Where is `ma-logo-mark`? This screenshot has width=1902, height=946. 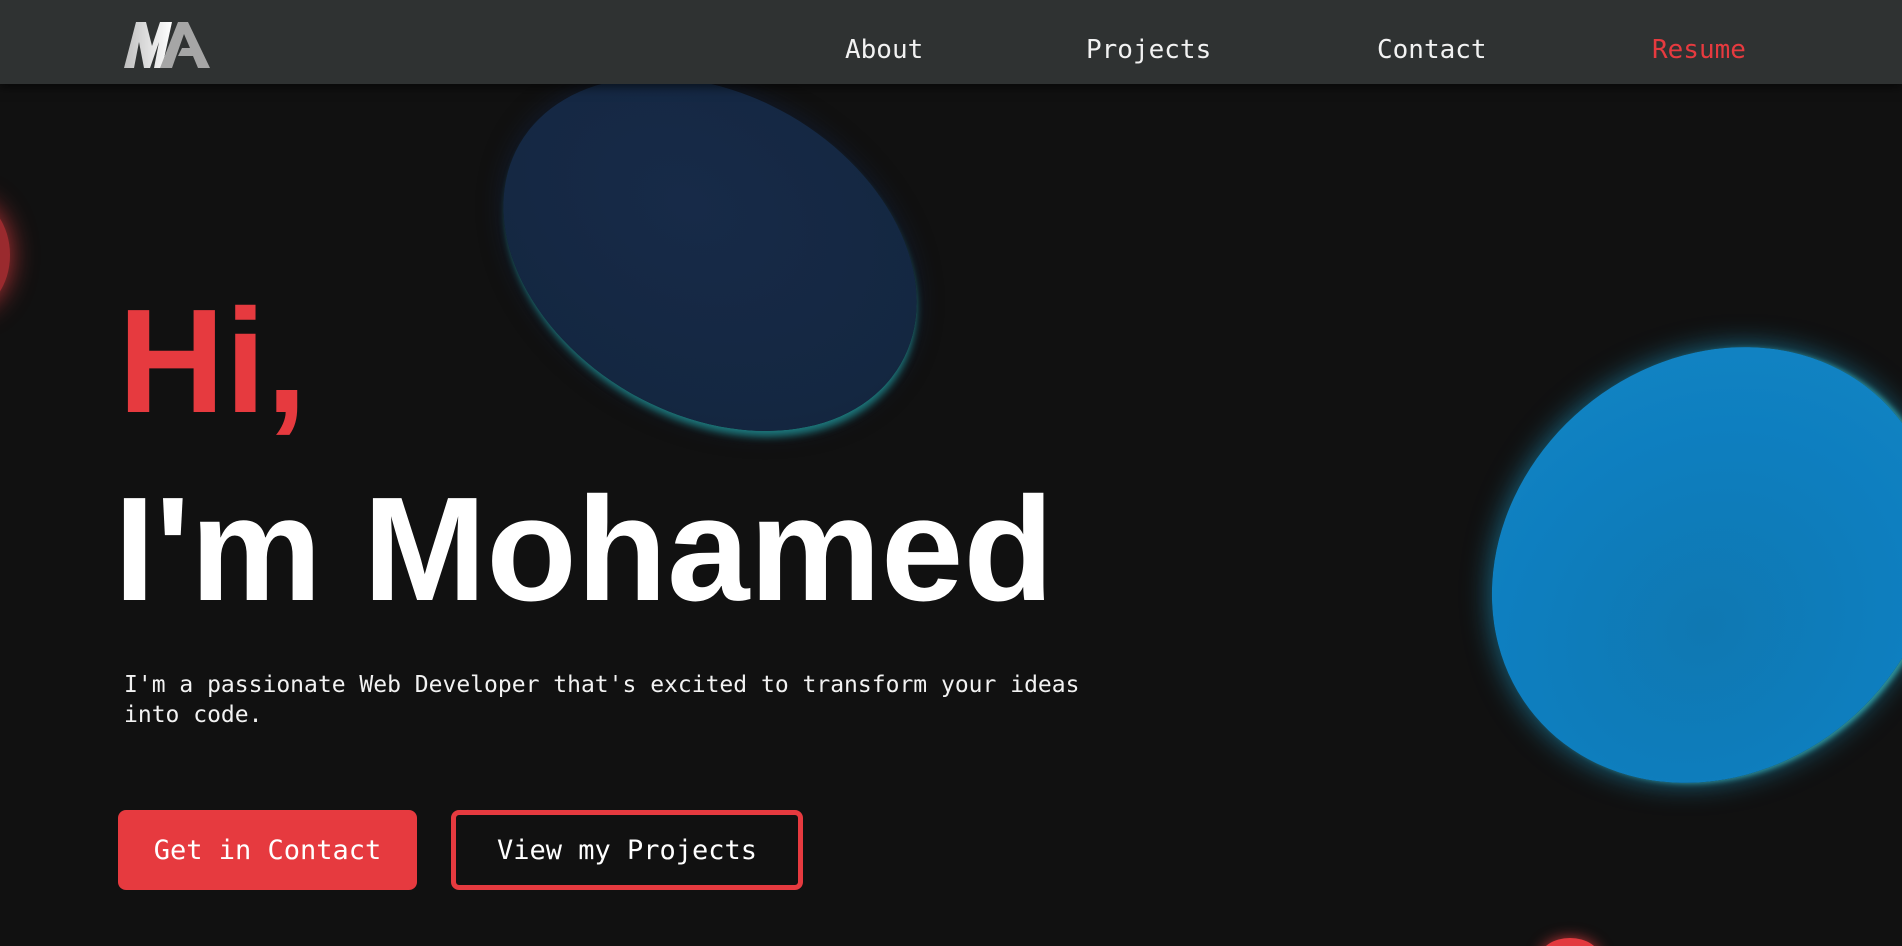 ma-logo-mark is located at coordinates (167, 45).